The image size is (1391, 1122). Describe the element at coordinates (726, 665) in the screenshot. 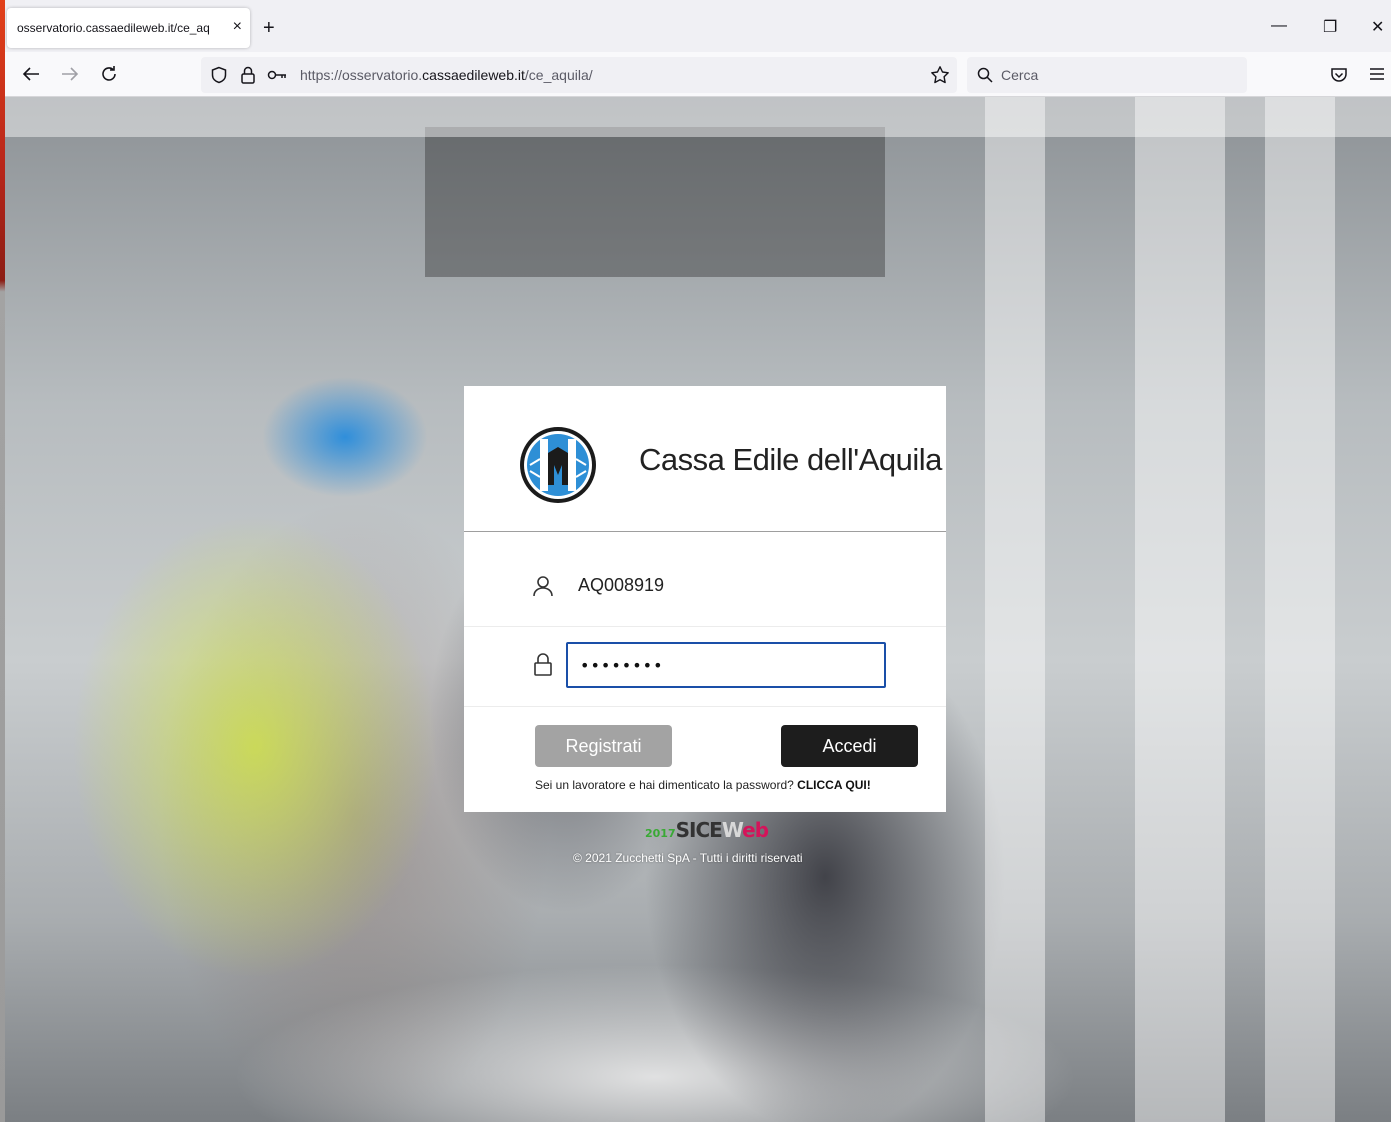

I see `password-field` at that location.